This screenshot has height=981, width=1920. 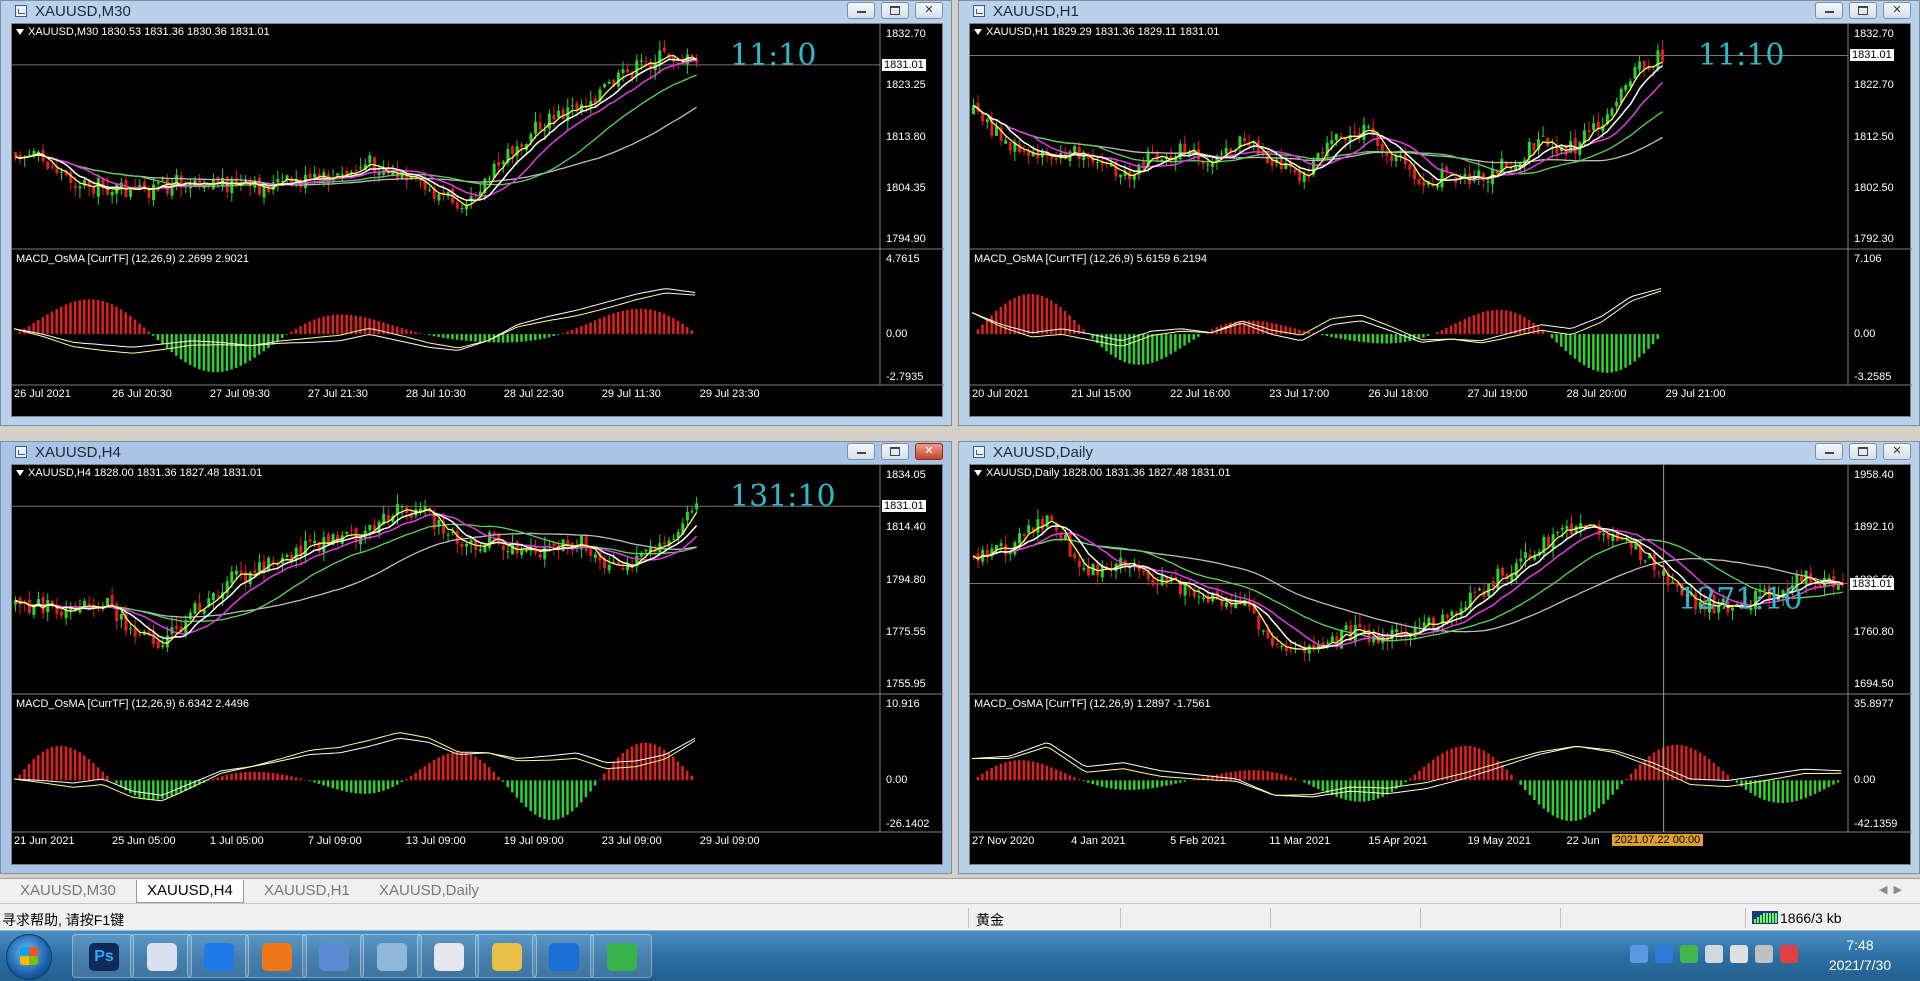 I want to click on start-button, so click(x=29, y=957).